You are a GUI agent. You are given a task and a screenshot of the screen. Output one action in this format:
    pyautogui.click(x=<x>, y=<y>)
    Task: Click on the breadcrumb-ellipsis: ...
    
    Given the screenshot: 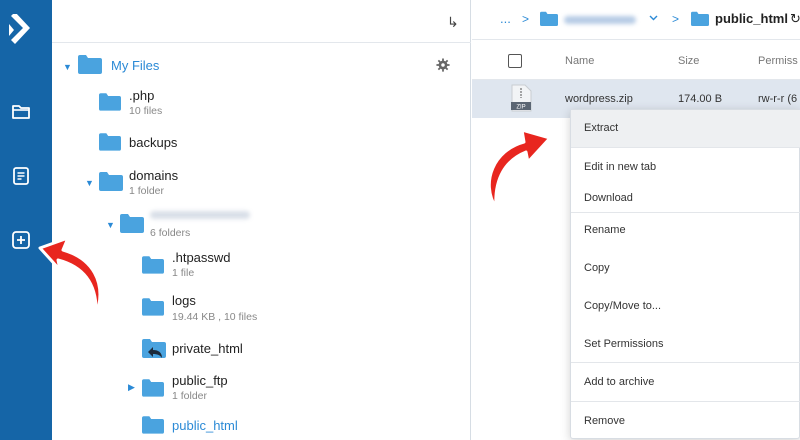 What is the action you would take?
    pyautogui.click(x=505, y=18)
    